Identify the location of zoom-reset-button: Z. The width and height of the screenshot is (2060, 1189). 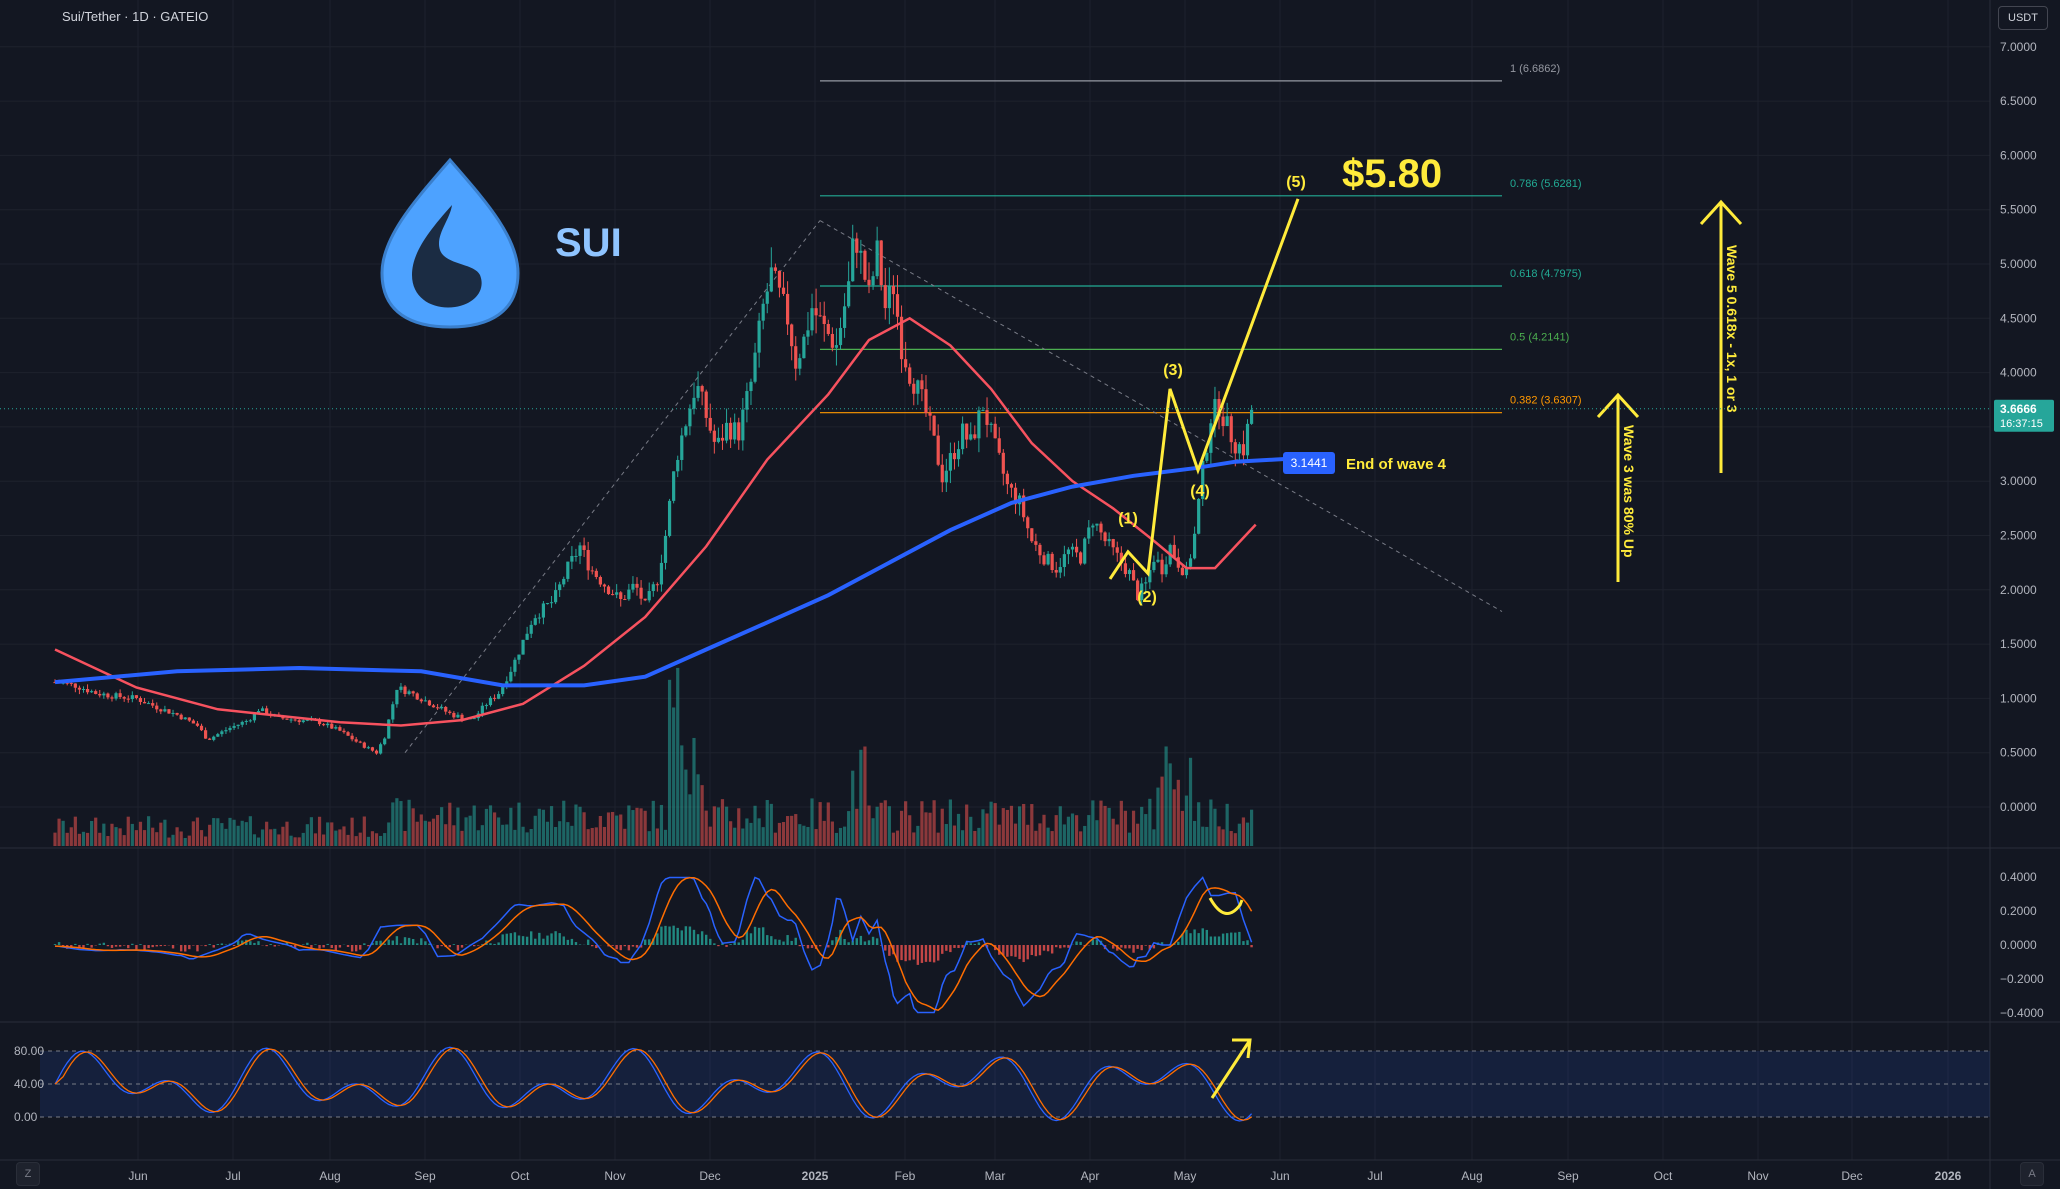
(28, 1174).